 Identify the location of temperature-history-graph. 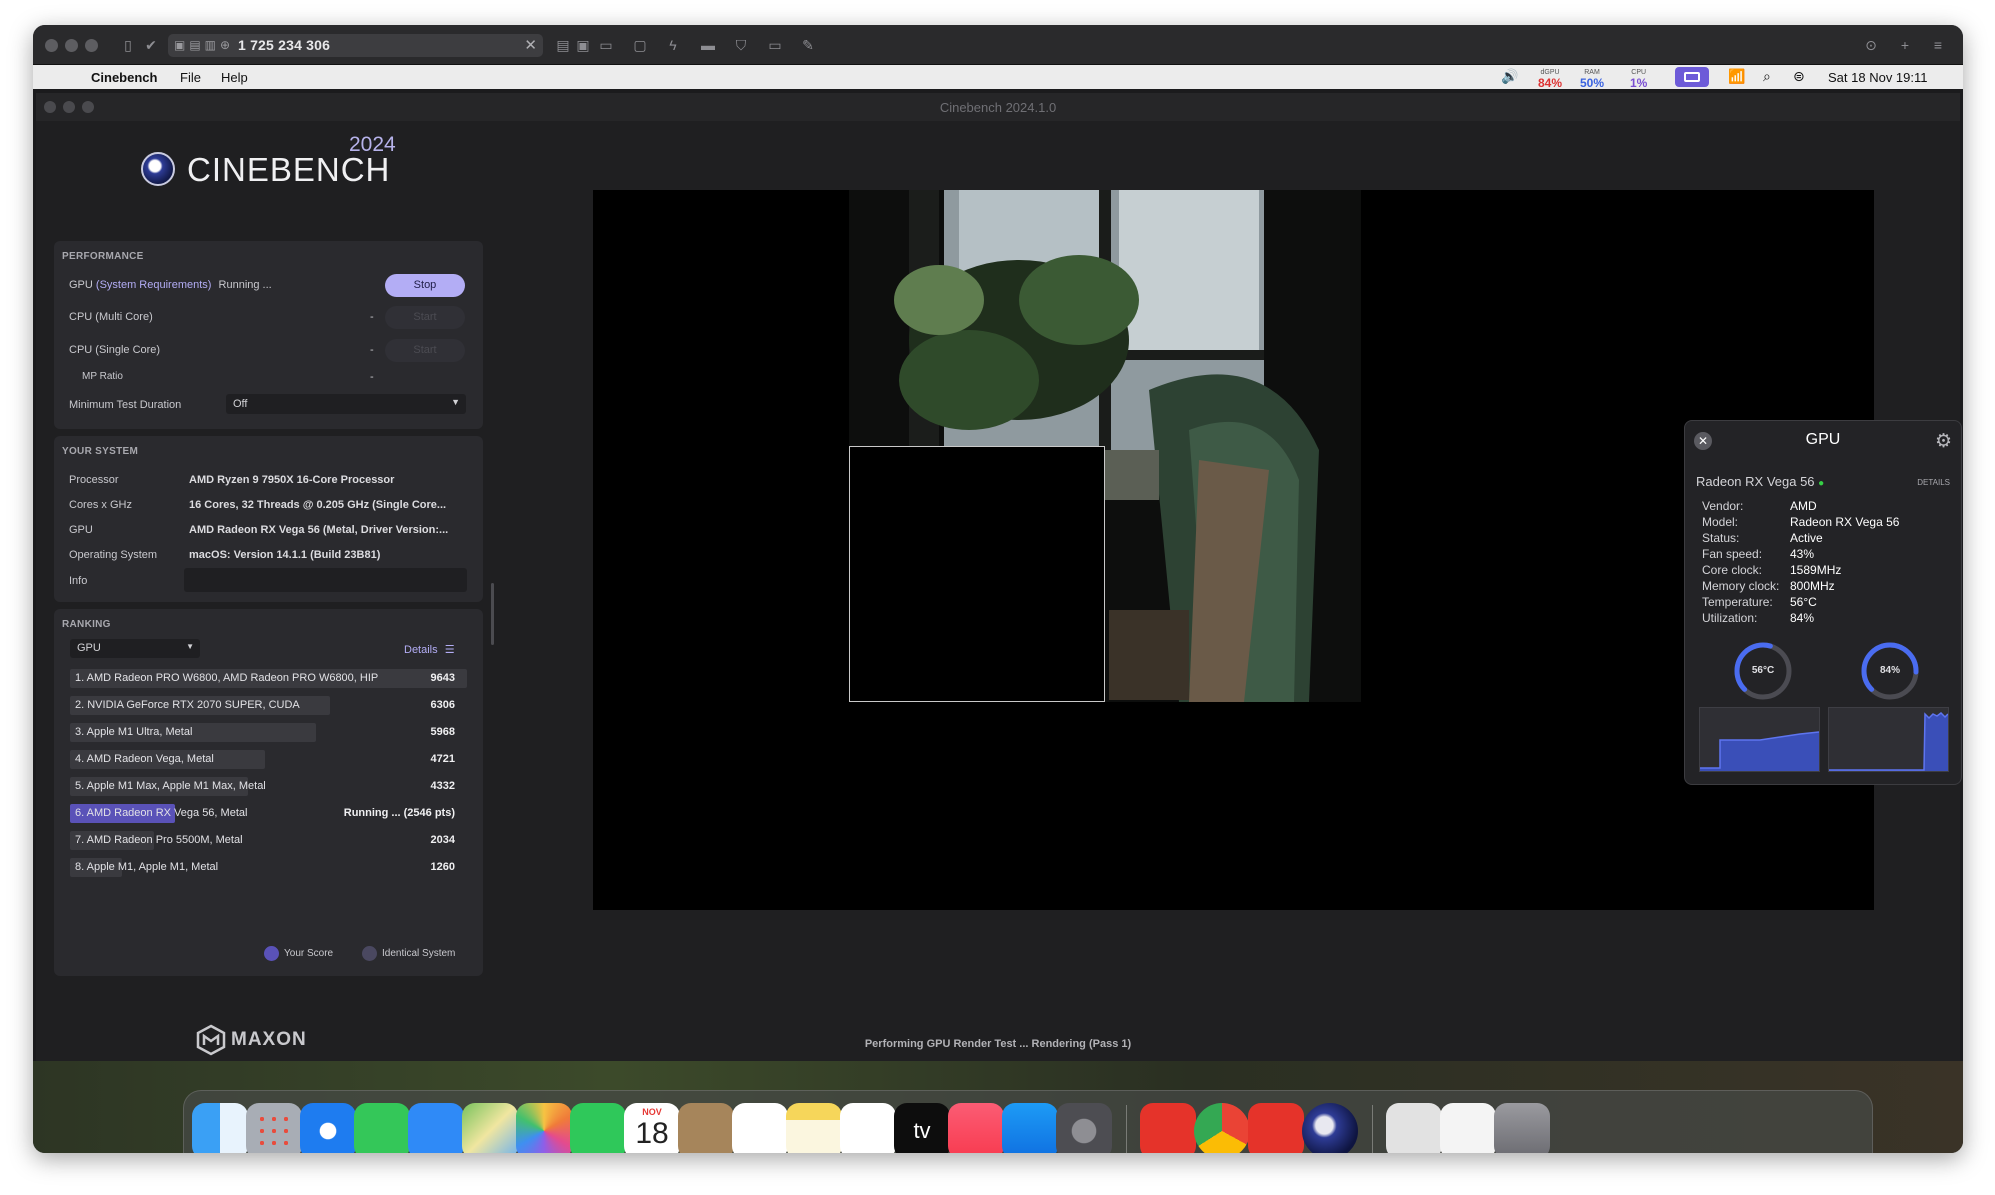
(1759, 739).